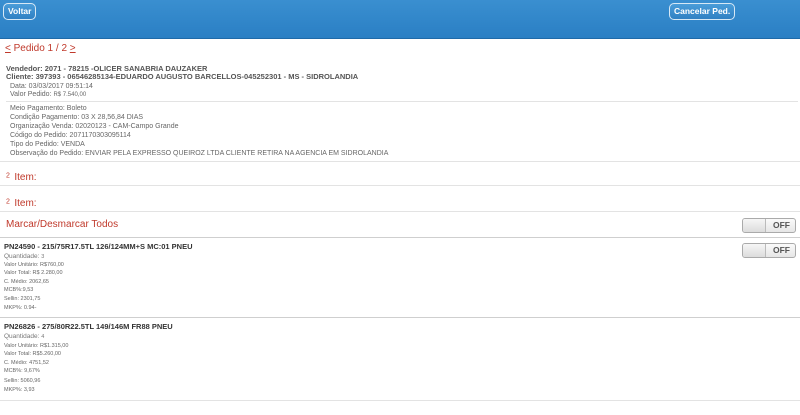 The height and width of the screenshot is (415, 800). I want to click on product-mkp: MKP%: 3,93, so click(19, 390).